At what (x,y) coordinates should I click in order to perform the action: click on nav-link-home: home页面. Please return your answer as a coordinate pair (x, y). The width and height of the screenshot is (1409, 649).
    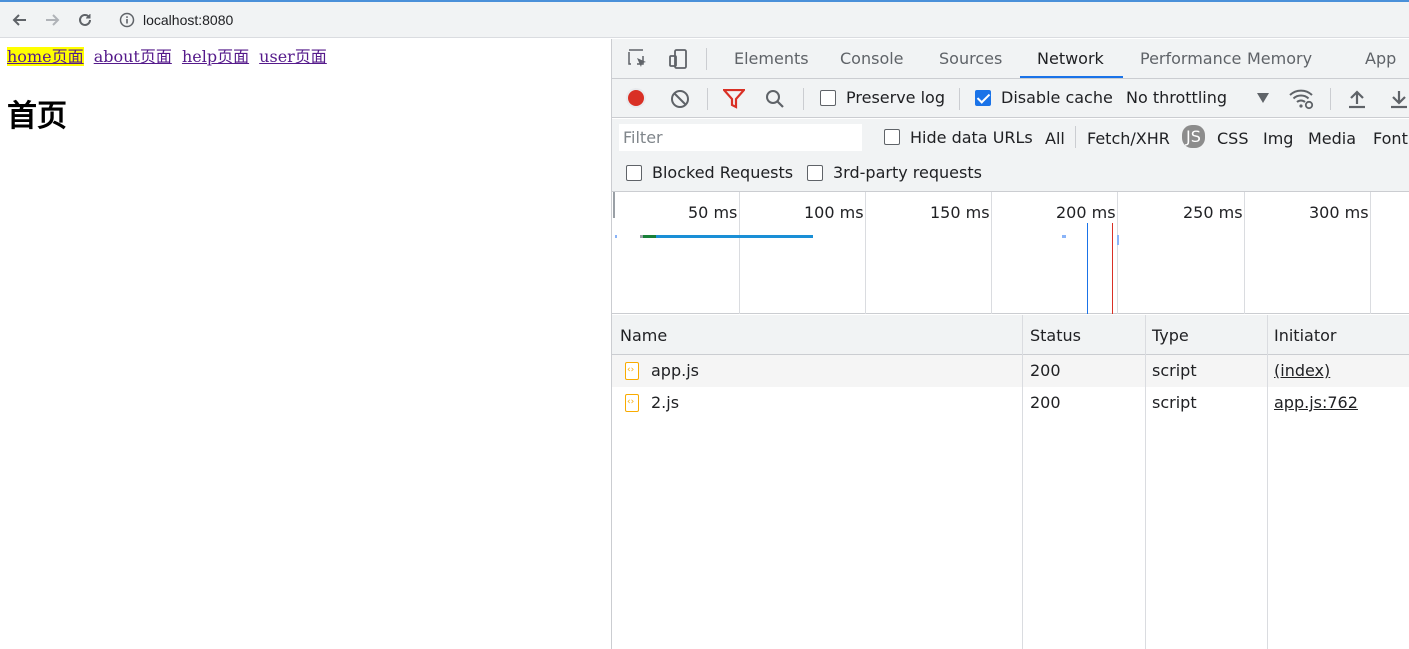
    Looking at the image, I should click on (45, 56).